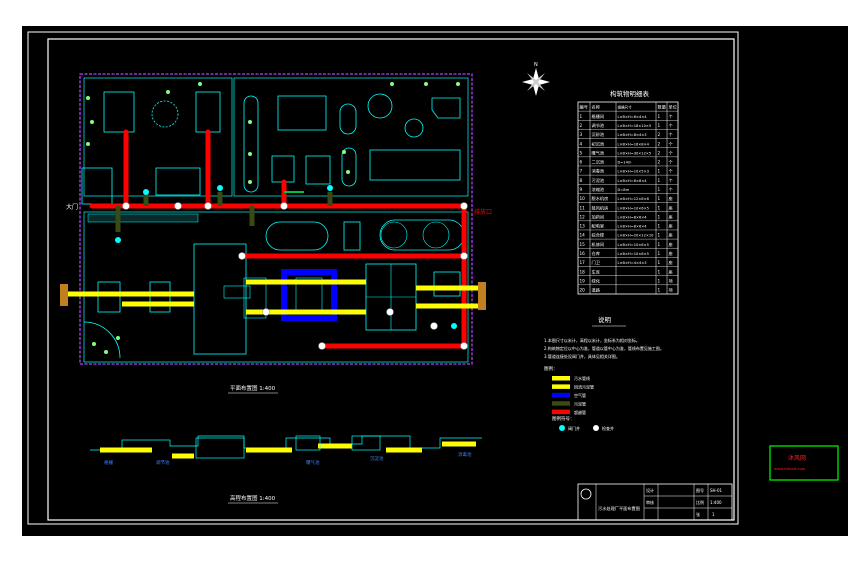 The image size is (867, 562). I want to click on table-cell: 机修间, so click(598, 244).